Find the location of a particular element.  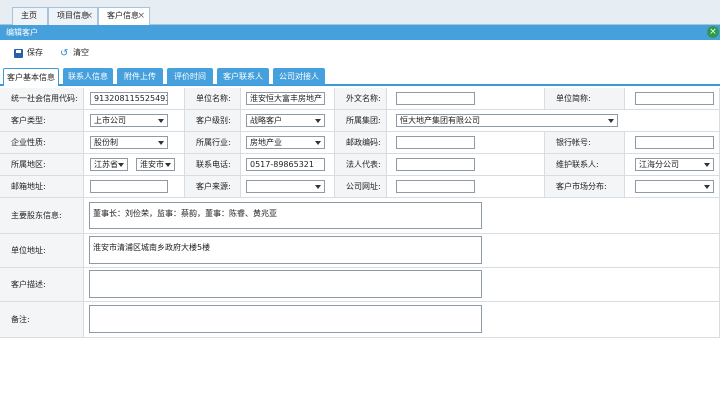

panel-title: 编辑客户 is located at coordinates (22, 32).